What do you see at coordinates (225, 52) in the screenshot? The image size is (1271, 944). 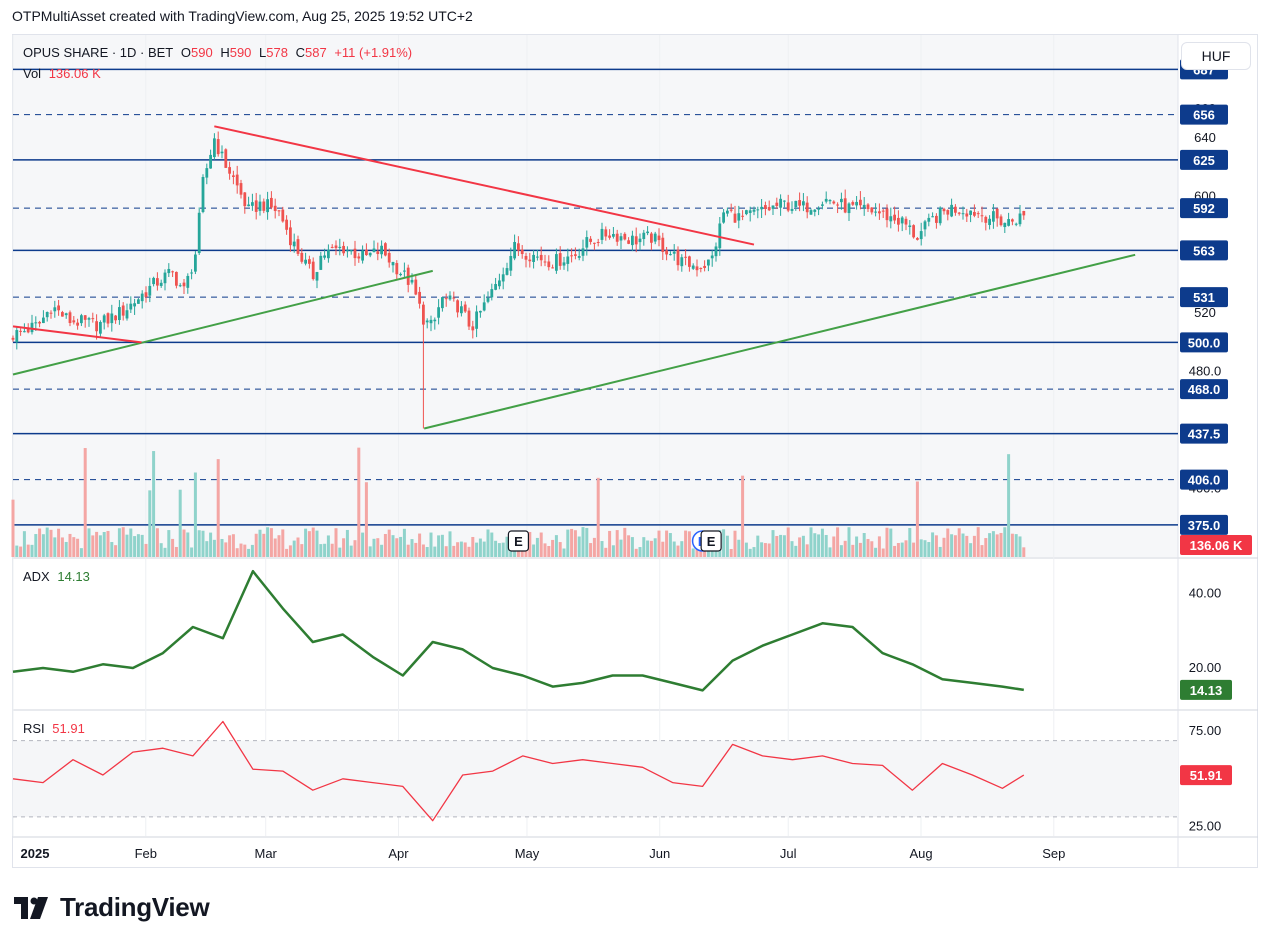 I see `high-label: H` at bounding box center [225, 52].